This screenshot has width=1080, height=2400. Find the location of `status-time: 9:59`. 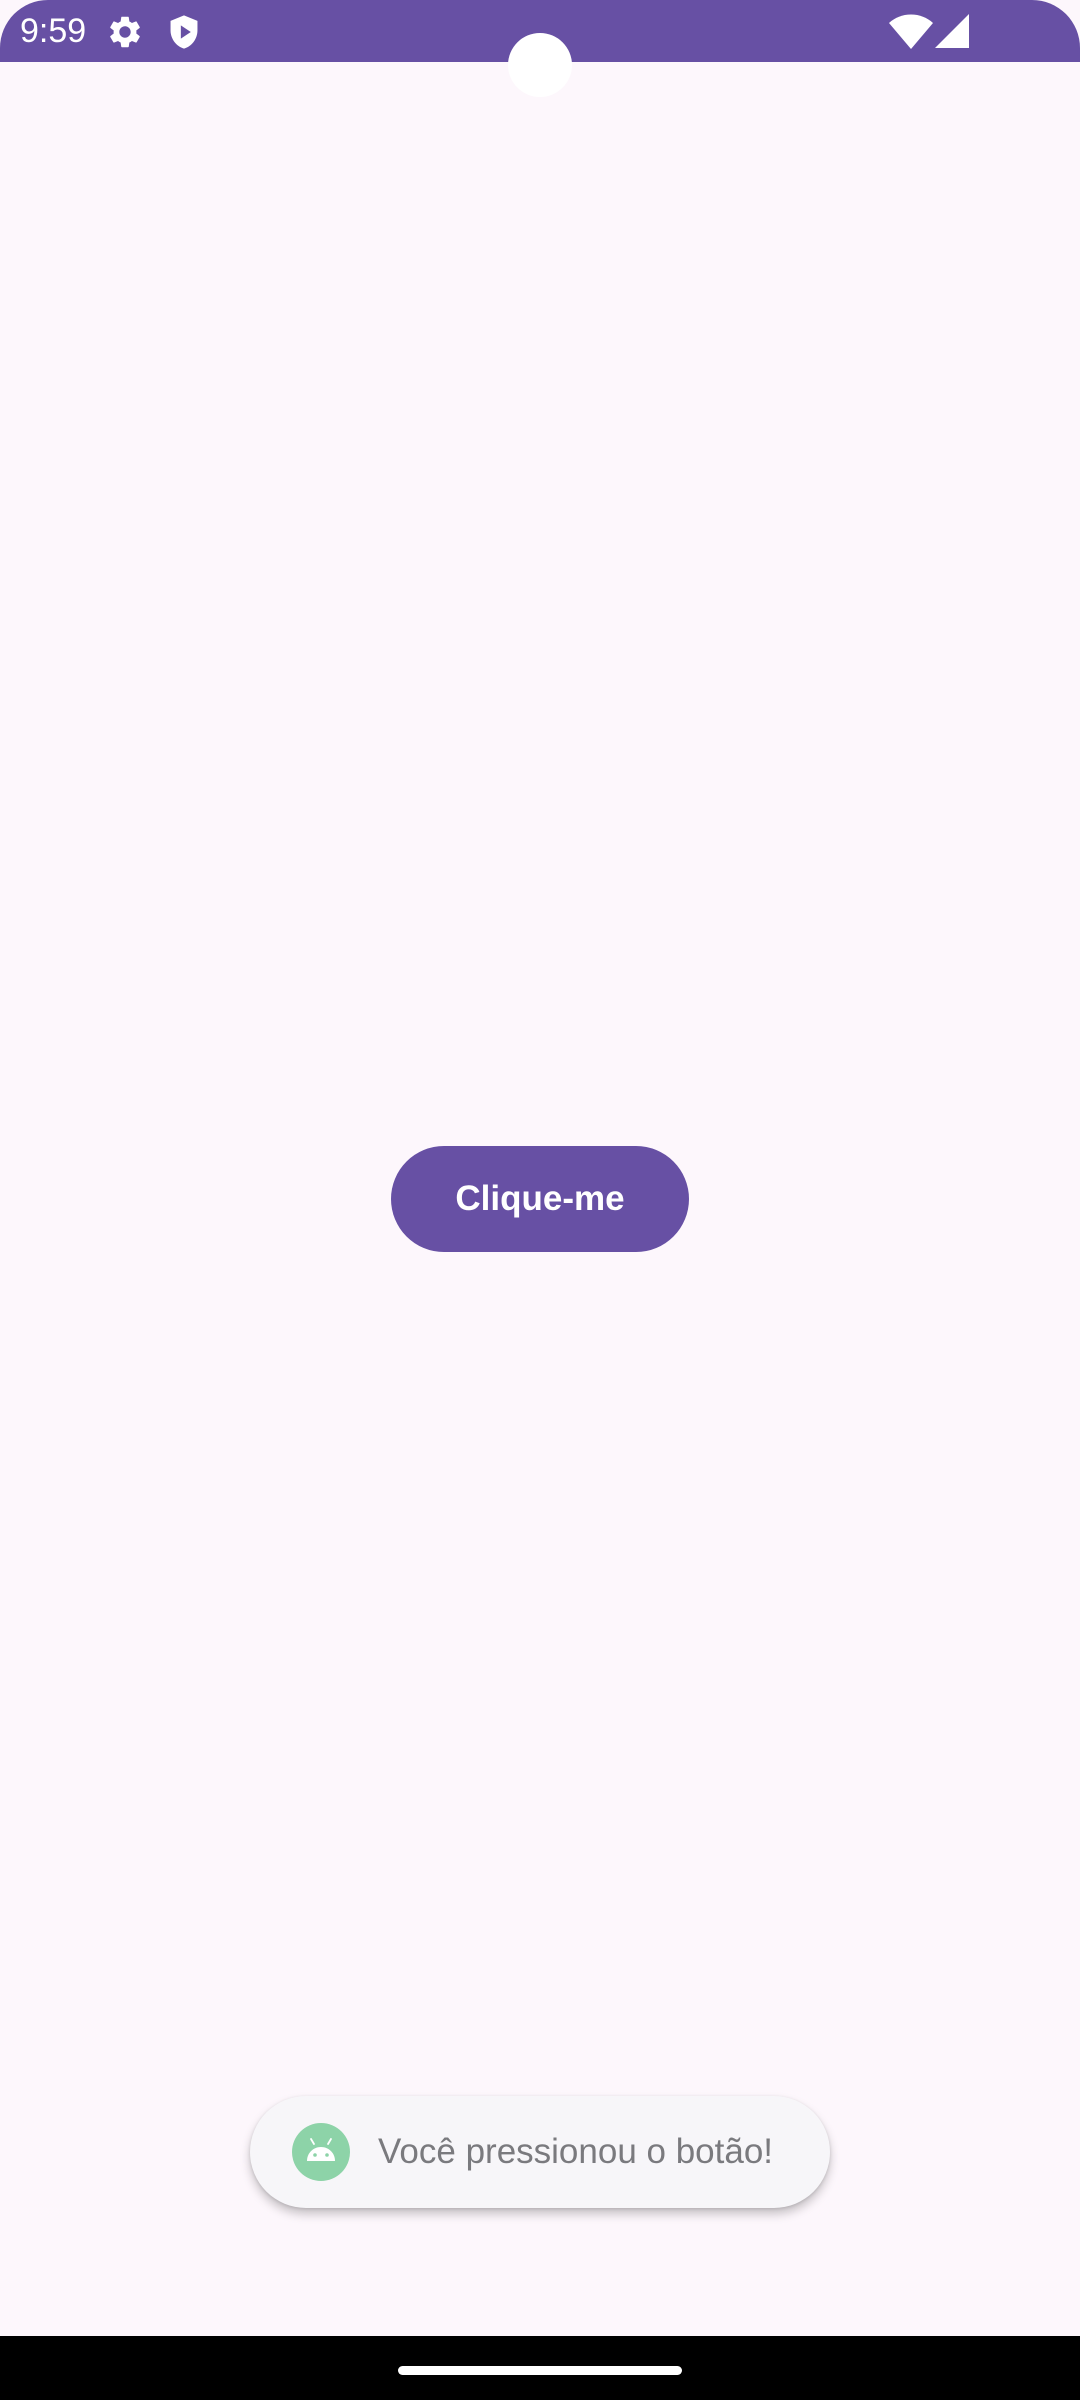

status-time: 9:59 is located at coordinates (53, 31).